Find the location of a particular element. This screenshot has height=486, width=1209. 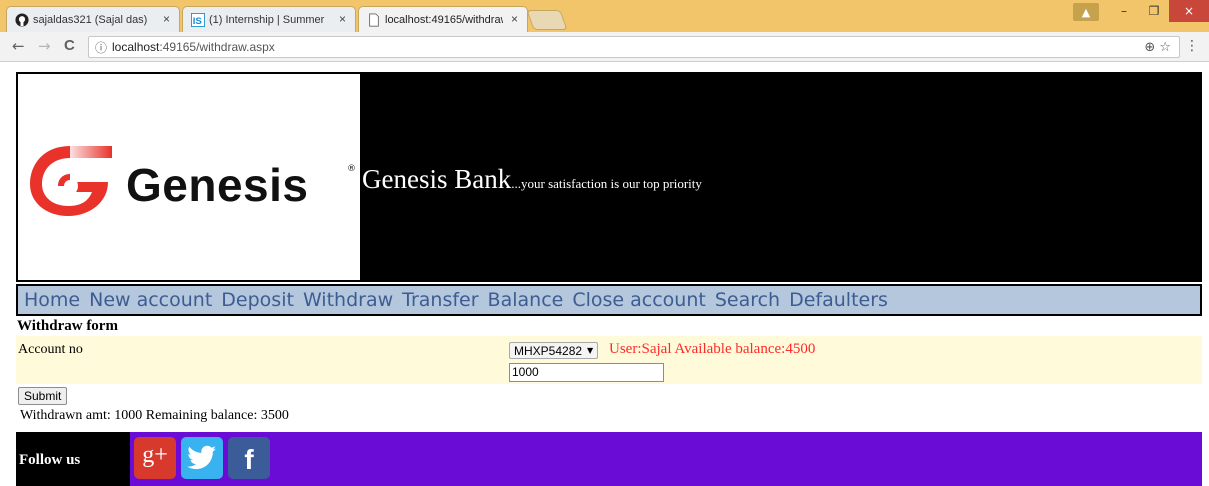

genesis-swirl-icon is located at coordinates (71, 181).